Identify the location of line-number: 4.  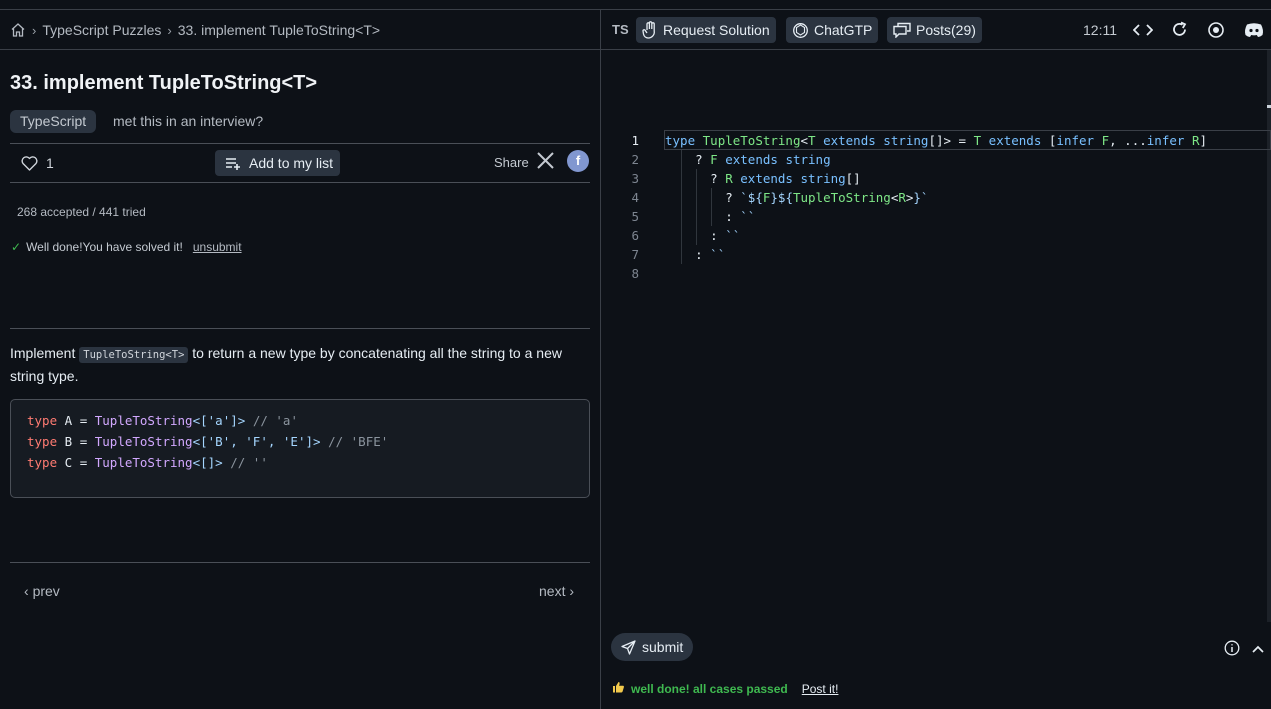
(635, 197).